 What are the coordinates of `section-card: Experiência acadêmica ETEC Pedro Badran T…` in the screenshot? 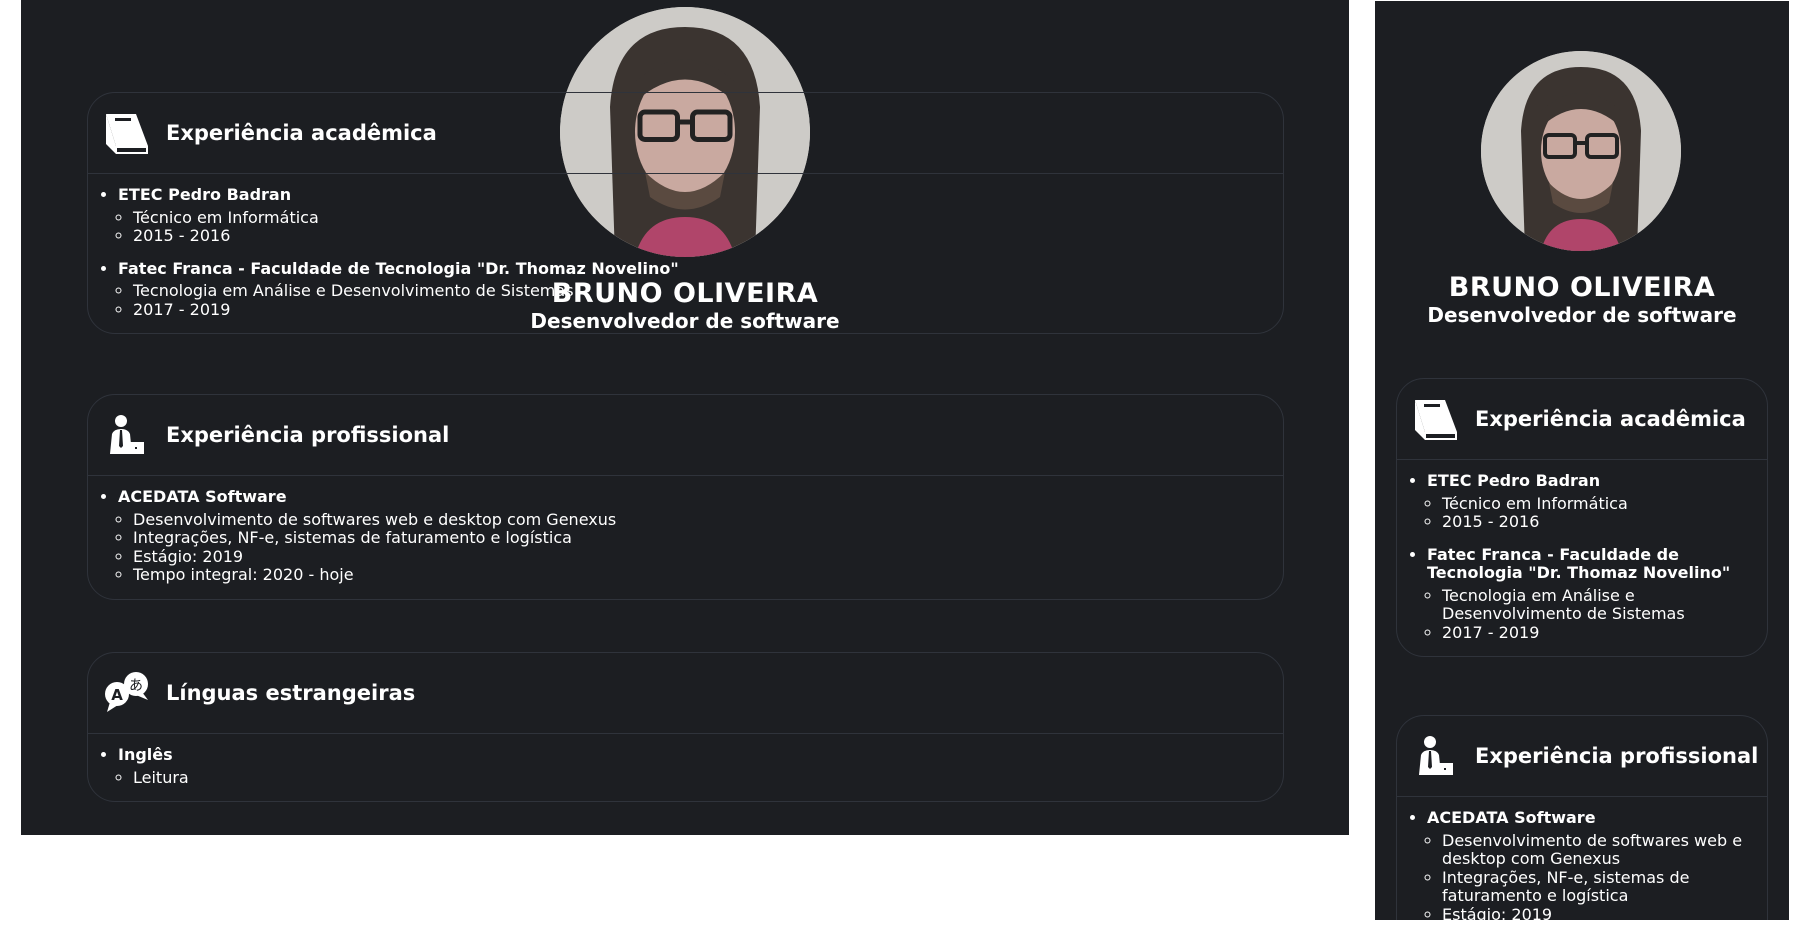 It's located at (1582, 517).